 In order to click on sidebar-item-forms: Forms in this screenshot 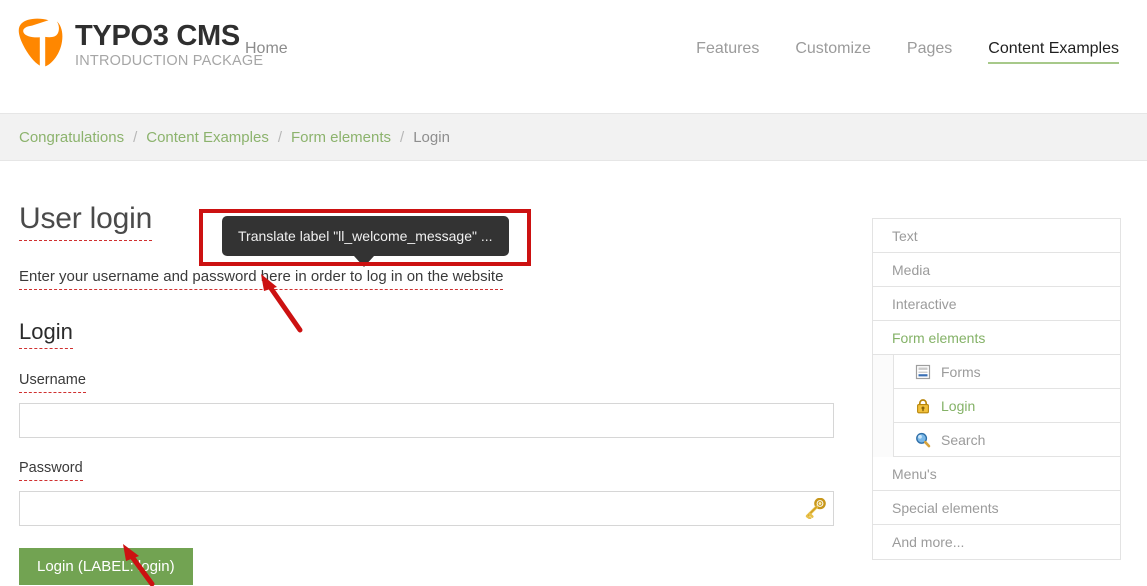, I will do `click(1006, 372)`.